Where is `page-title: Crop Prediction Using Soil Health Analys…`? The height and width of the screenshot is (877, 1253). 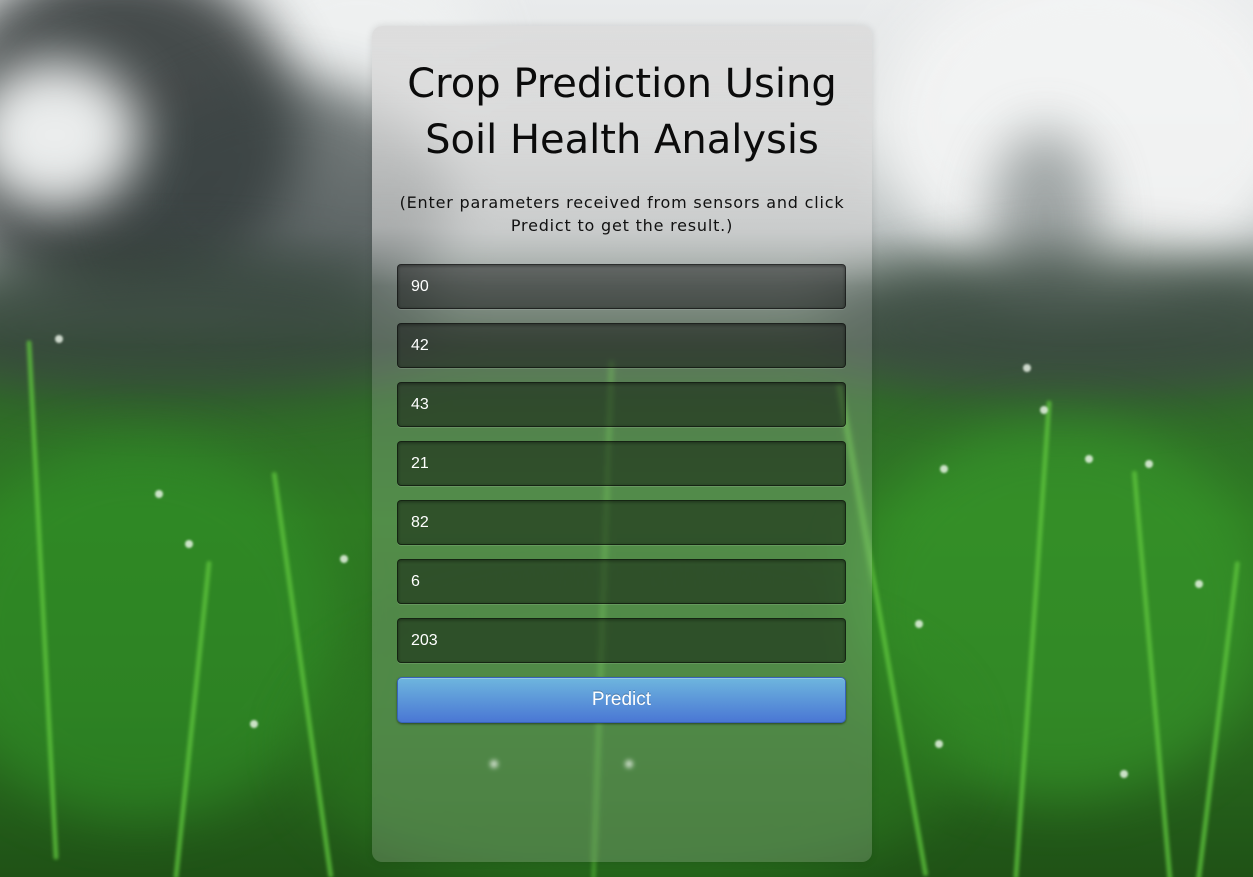 page-title: Crop Prediction Using Soil Health Analys… is located at coordinates (622, 112).